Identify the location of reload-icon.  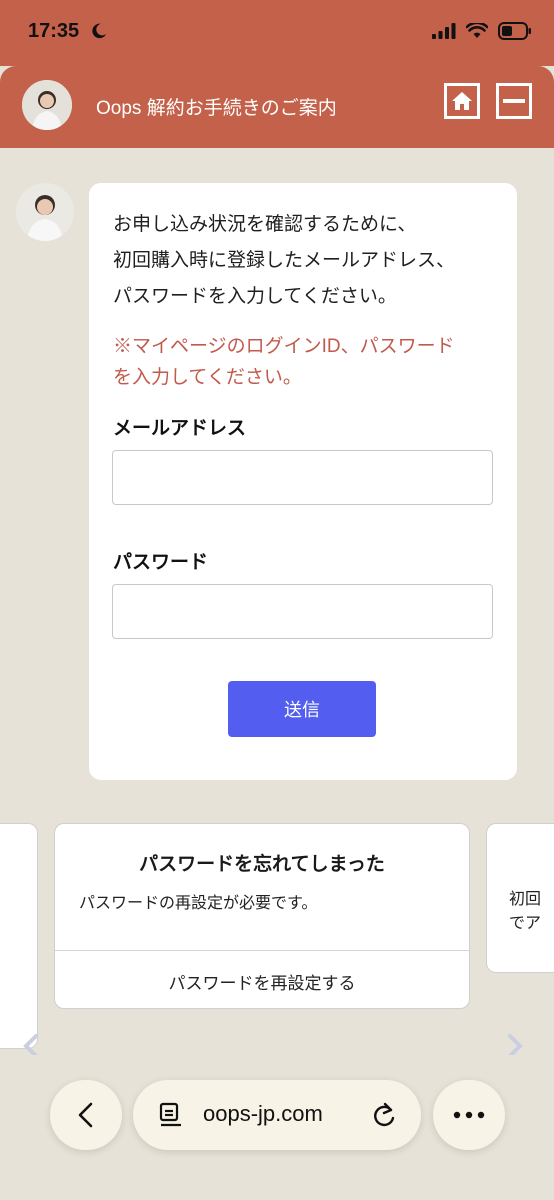
(384, 1115).